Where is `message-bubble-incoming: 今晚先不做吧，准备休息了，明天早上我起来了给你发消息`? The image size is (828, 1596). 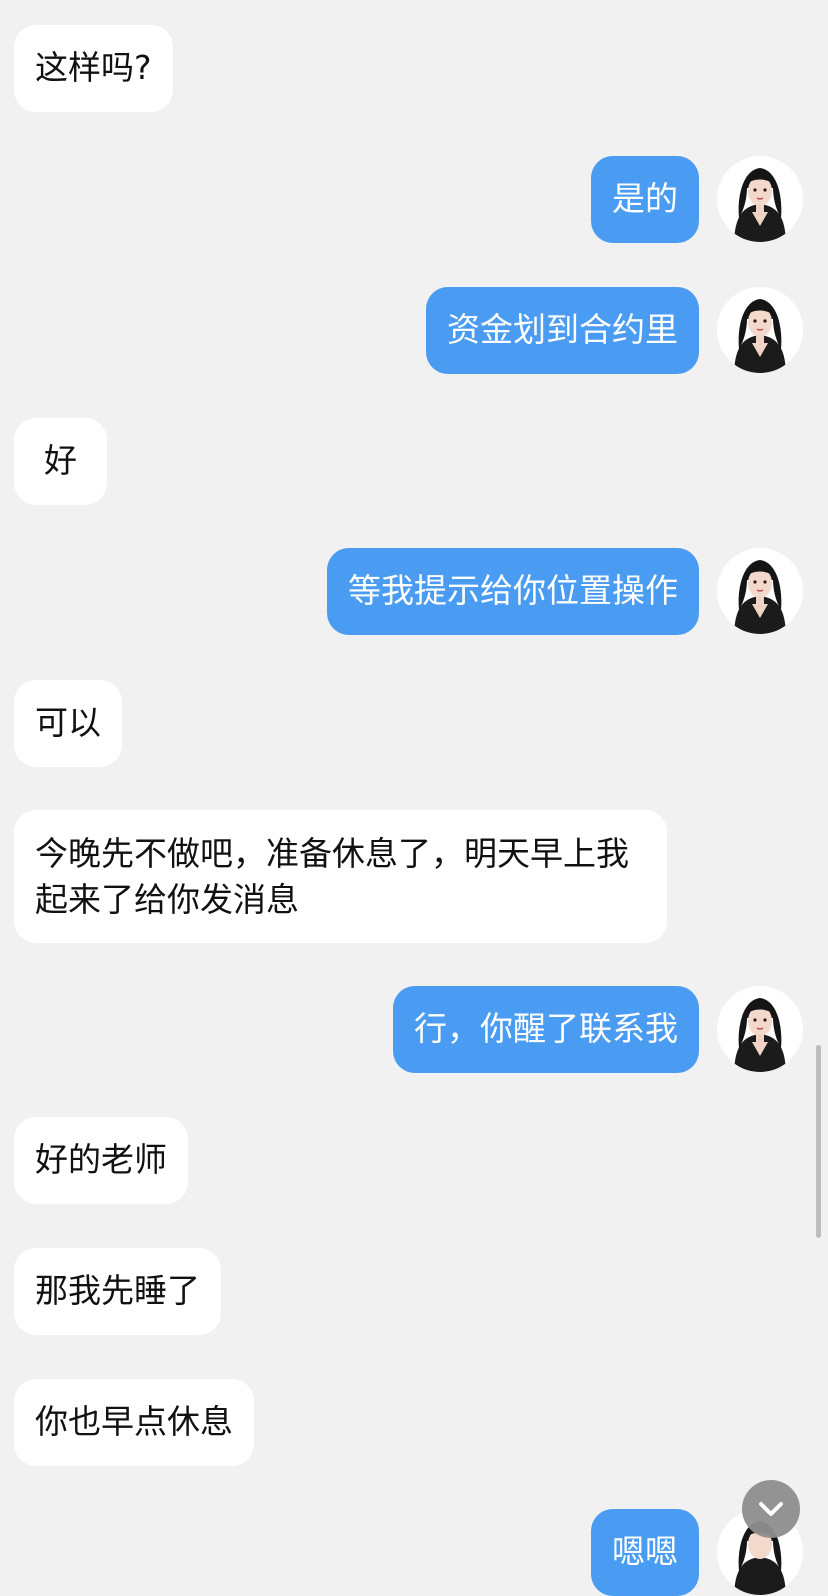
message-bubble-incoming: 今晚先不做吧，准备休息了，明天早上我起来了给你发消息 is located at coordinates (340, 876).